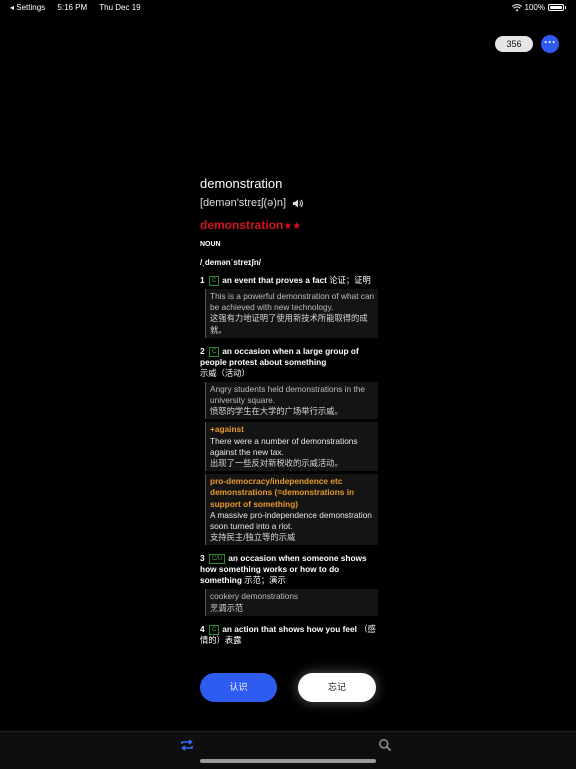 This screenshot has height=769, width=576. I want to click on entry-headword: demonstration, so click(242, 225).